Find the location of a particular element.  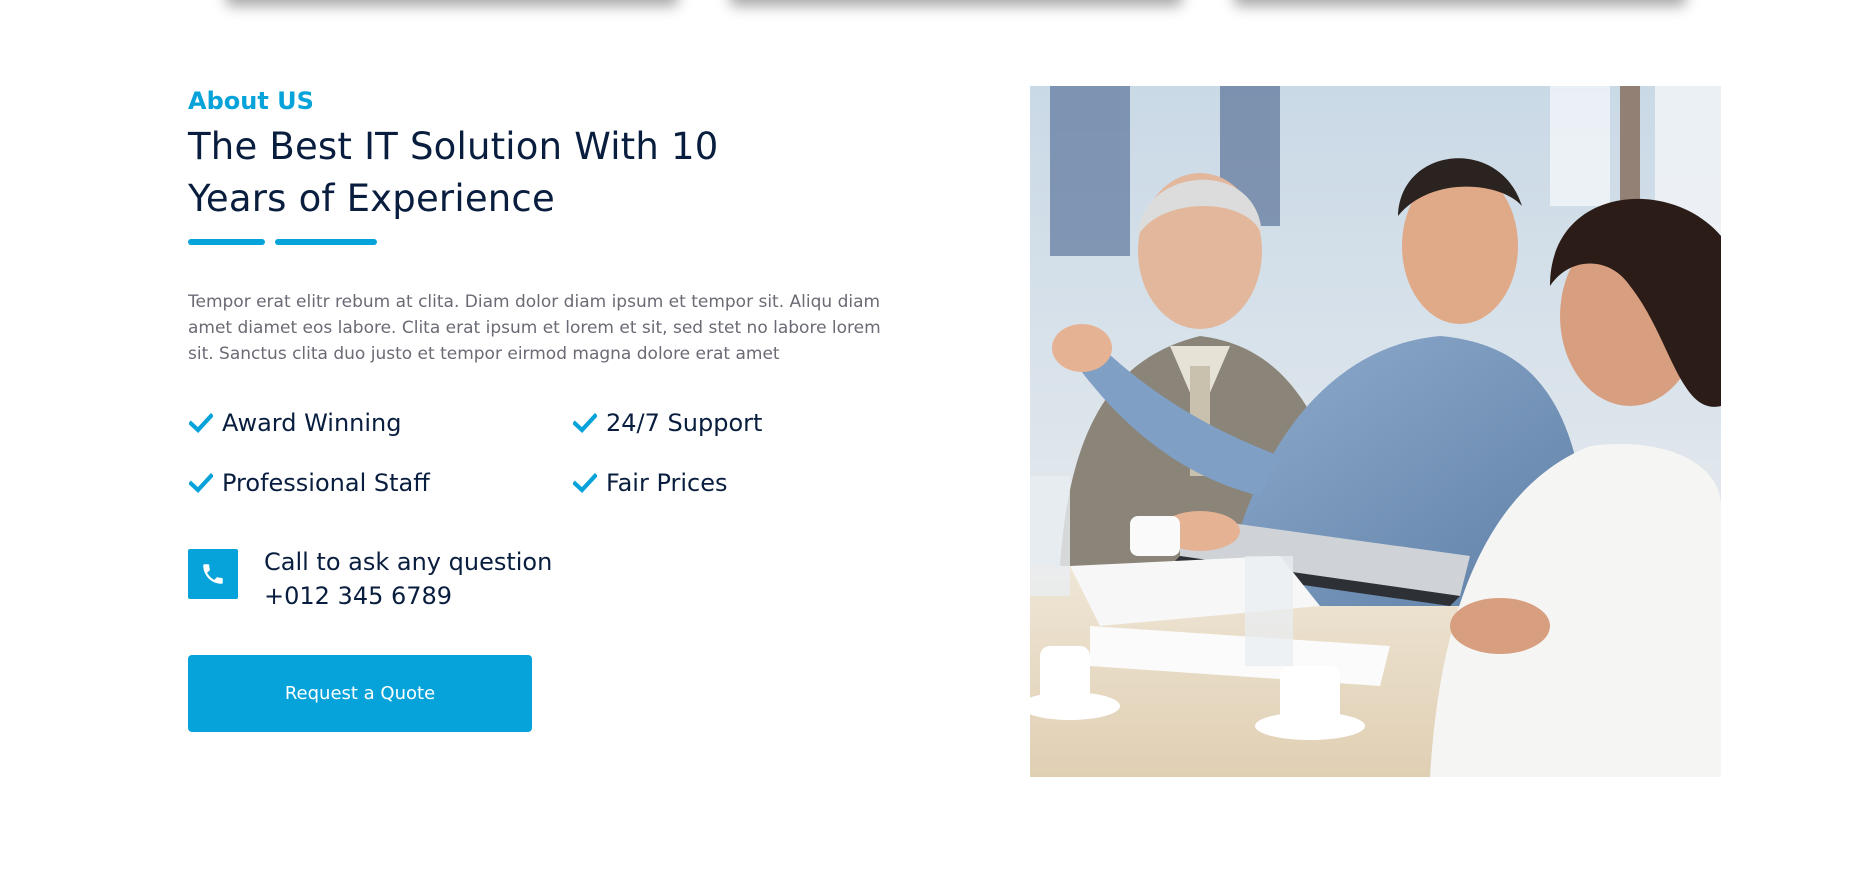

section-eyebrow: About US is located at coordinates (251, 101).